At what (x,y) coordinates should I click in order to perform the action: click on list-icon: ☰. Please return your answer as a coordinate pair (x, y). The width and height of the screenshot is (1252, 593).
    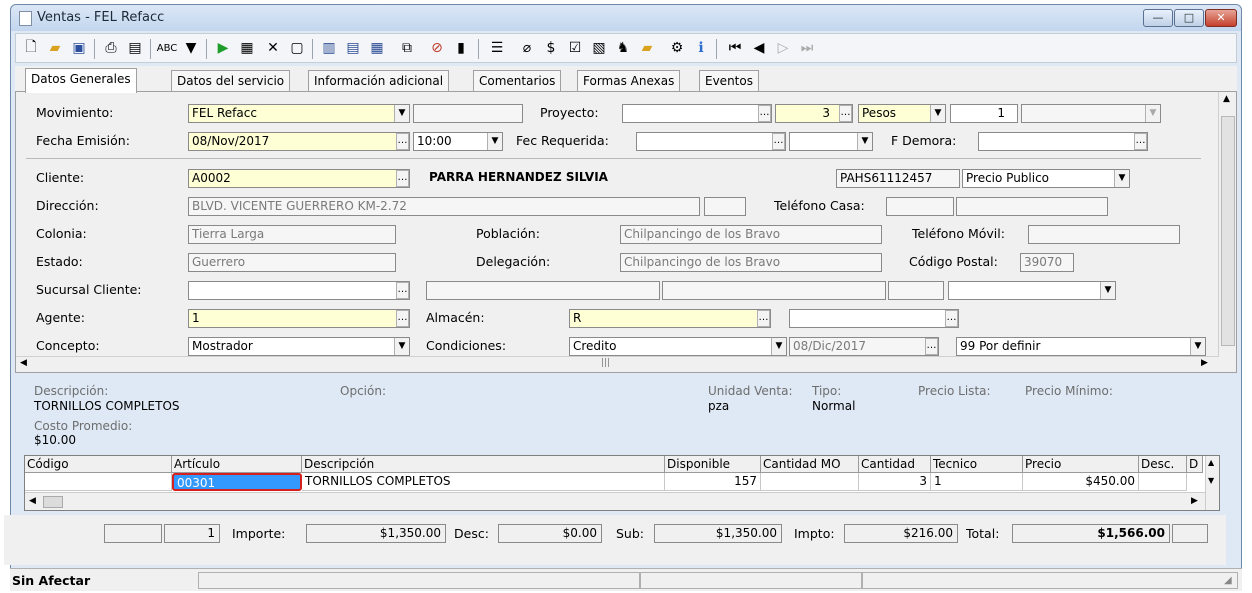
    Looking at the image, I should click on (497, 48).